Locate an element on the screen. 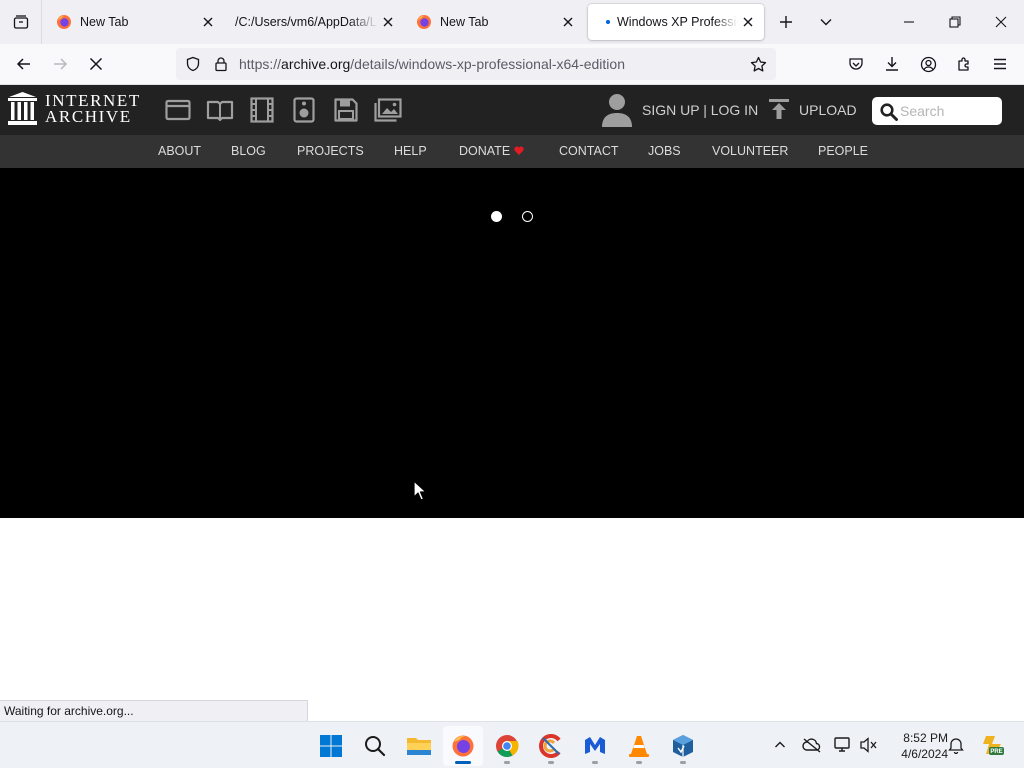  ccleaner-taskbar-button is located at coordinates (551, 746).